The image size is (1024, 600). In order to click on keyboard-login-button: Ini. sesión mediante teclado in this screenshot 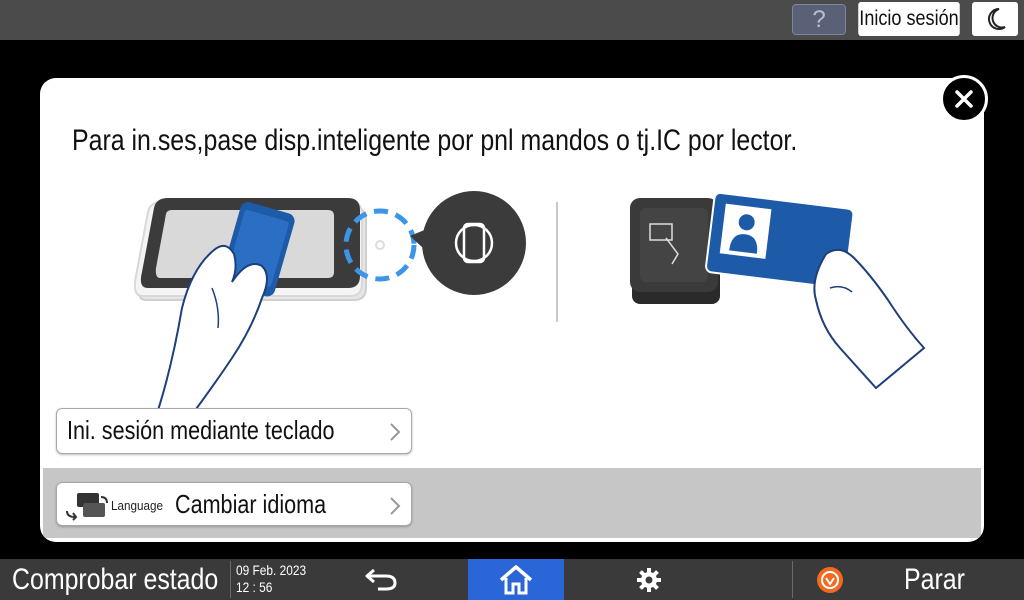, I will do `click(234, 431)`.